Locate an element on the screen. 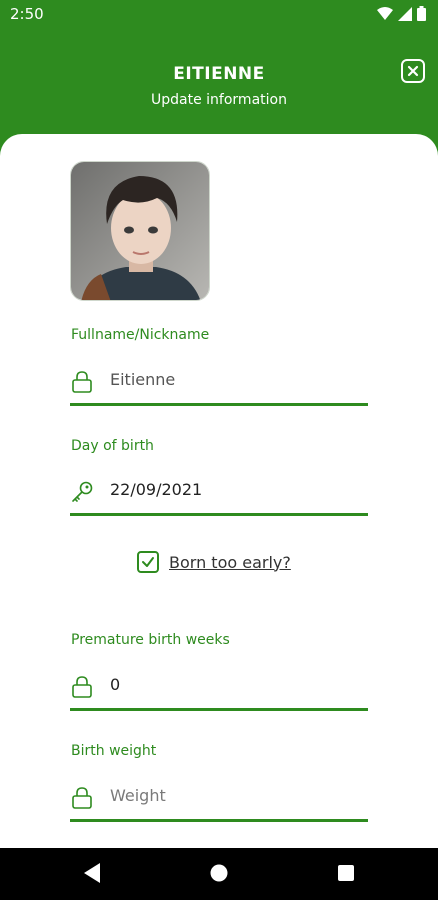  signal-icon is located at coordinates (405, 13).